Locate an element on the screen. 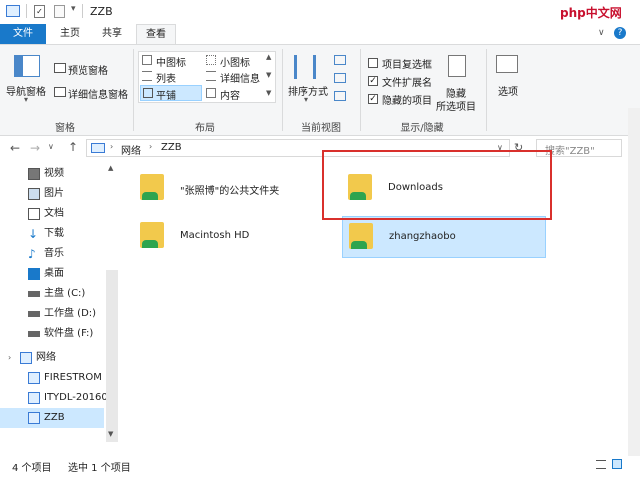 The image size is (640, 483). properties-icon: ✓ is located at coordinates (39, 11).